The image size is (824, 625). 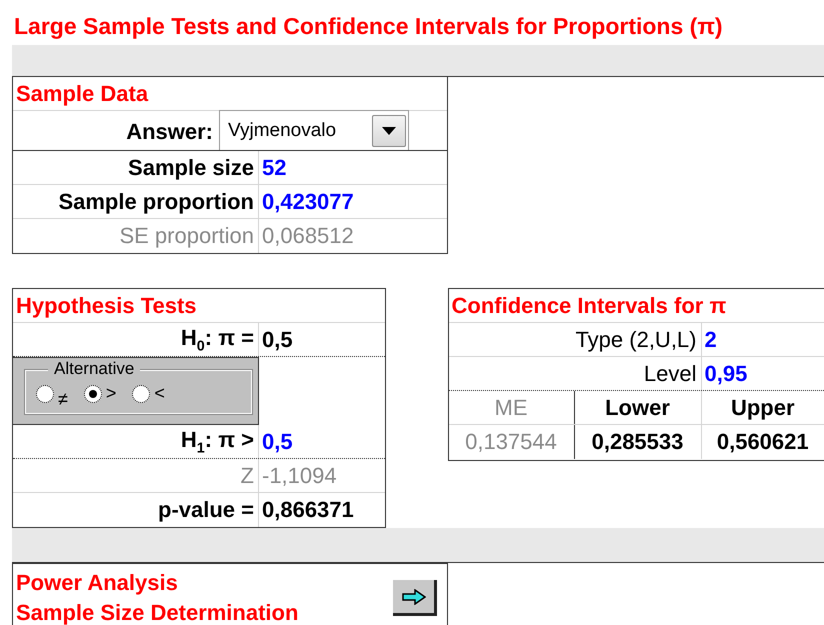 What do you see at coordinates (100, 393) in the screenshot?
I see `radio-option: >` at bounding box center [100, 393].